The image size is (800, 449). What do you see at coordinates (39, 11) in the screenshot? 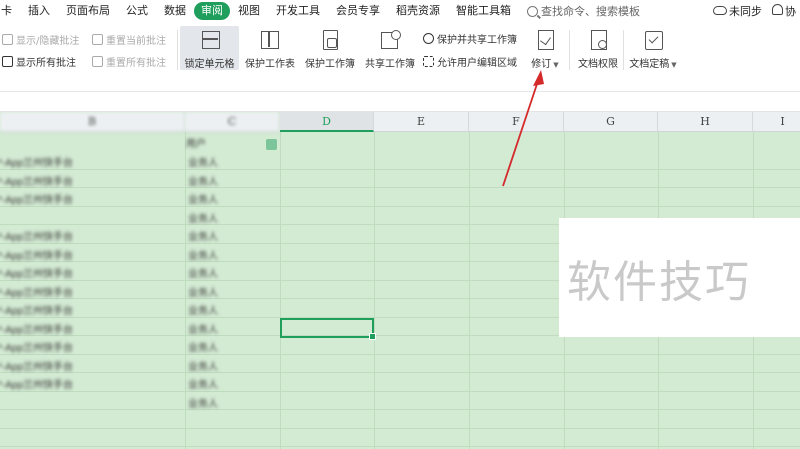
I see `tab-insert: 插入` at bounding box center [39, 11].